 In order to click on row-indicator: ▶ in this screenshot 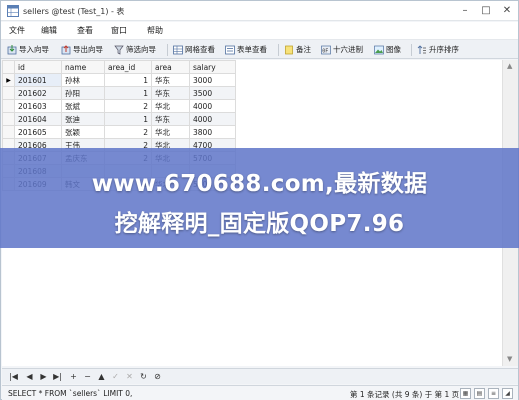, I will do `click(8, 80)`.